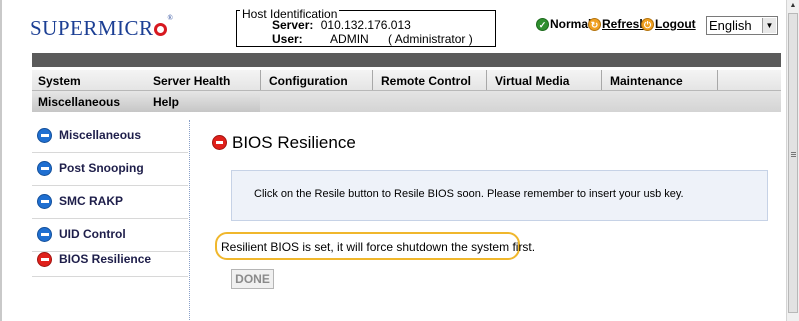 The image size is (799, 321). I want to click on sidebar-item-label: Post Snooping, so click(101, 168).